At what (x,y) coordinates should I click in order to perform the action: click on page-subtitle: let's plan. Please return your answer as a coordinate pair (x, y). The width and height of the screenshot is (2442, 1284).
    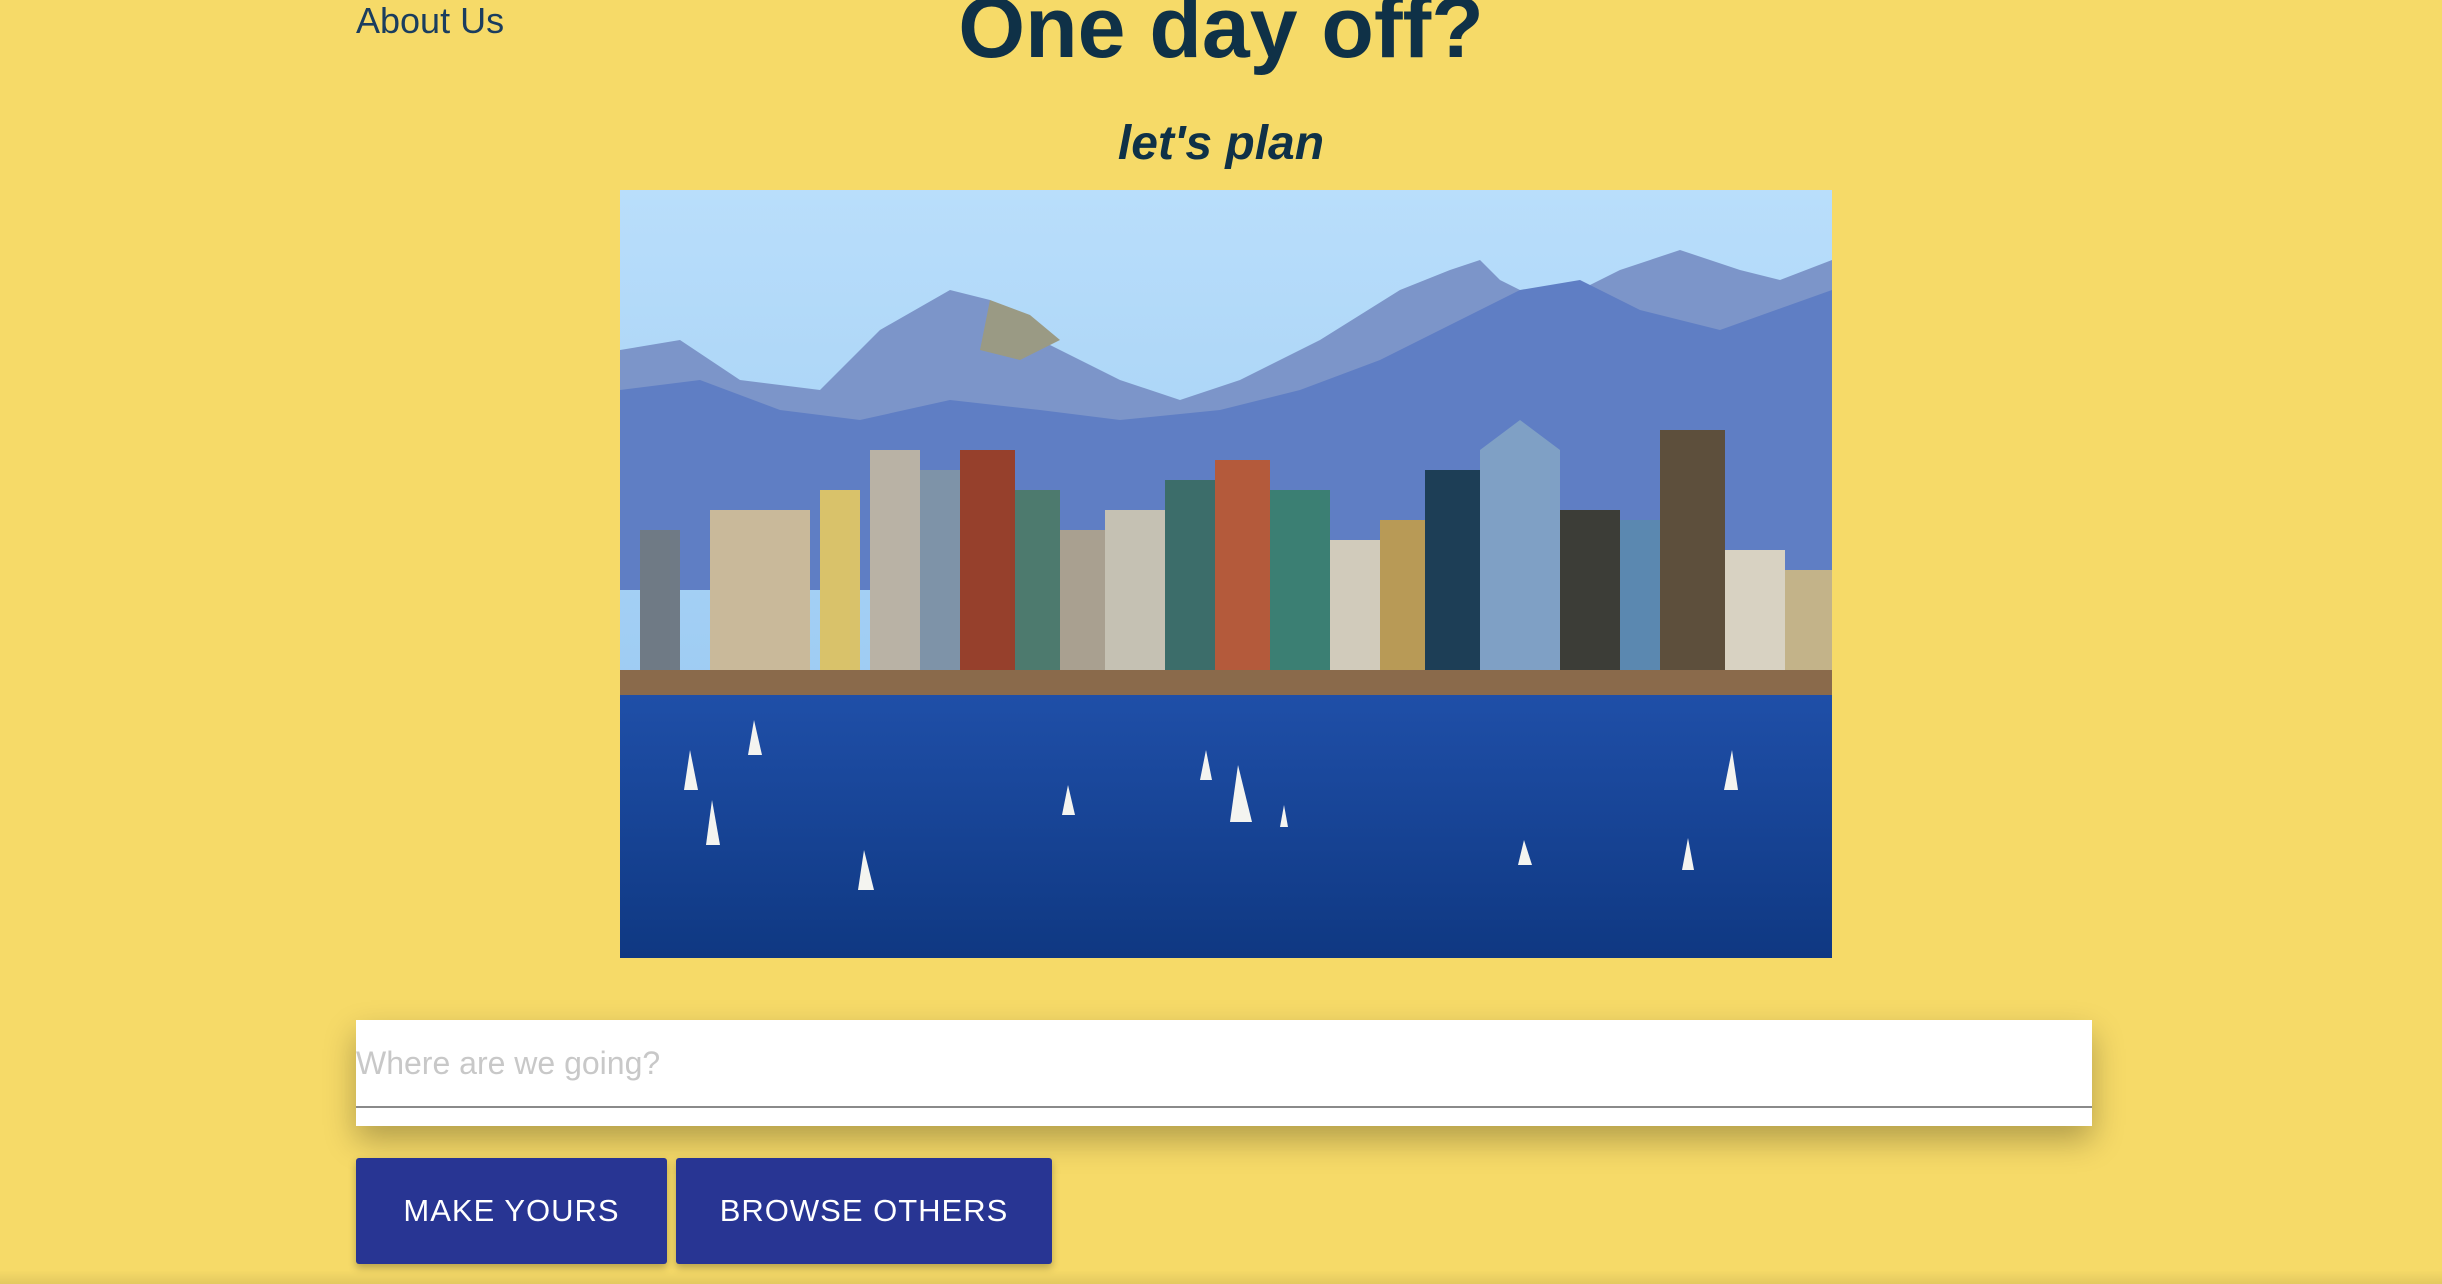
    Looking at the image, I should click on (1221, 143).